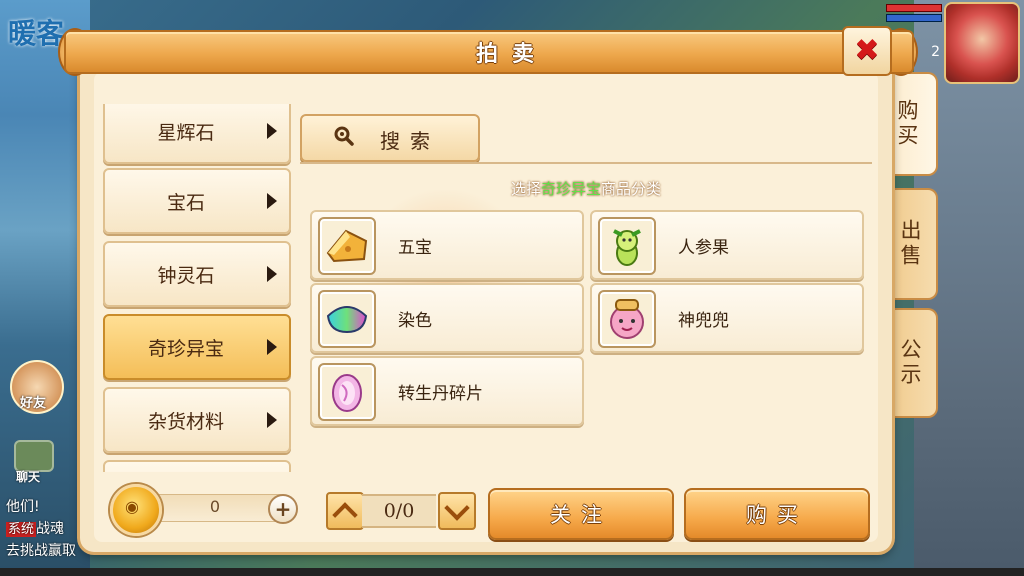  I want to click on ginseng-fruit-icon, so click(627, 246).